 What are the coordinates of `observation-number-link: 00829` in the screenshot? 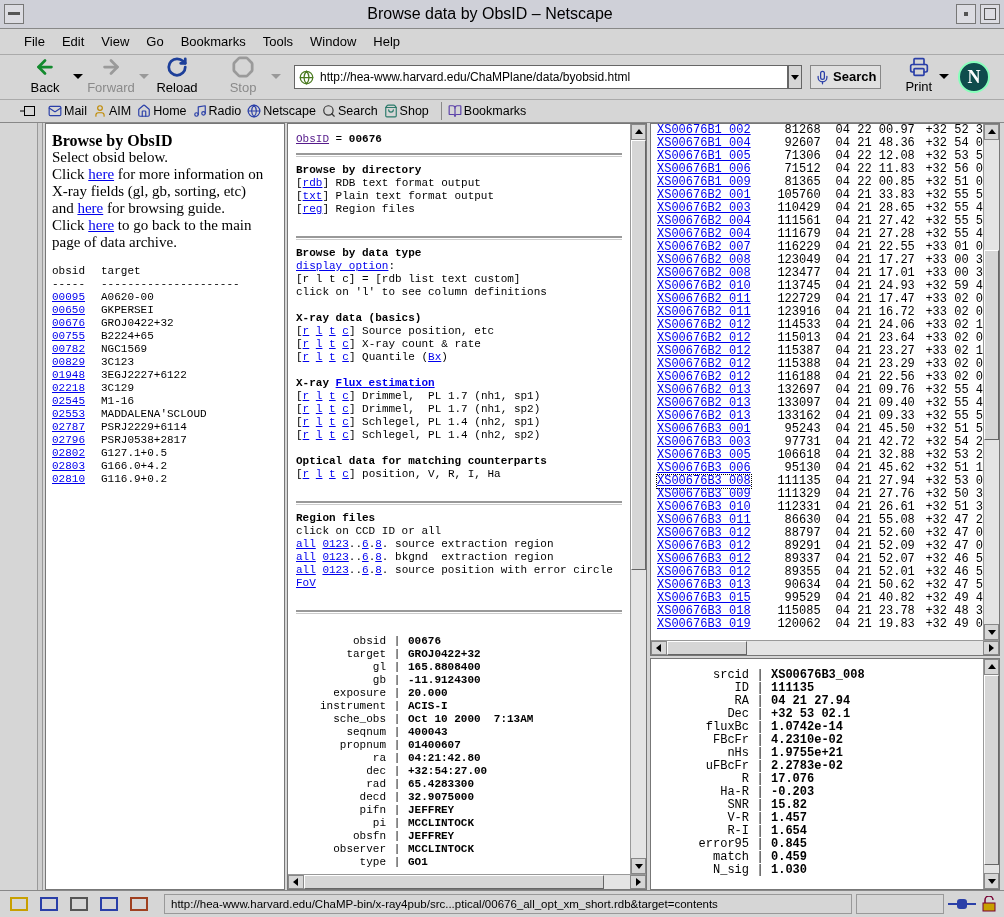 It's located at (68, 362).